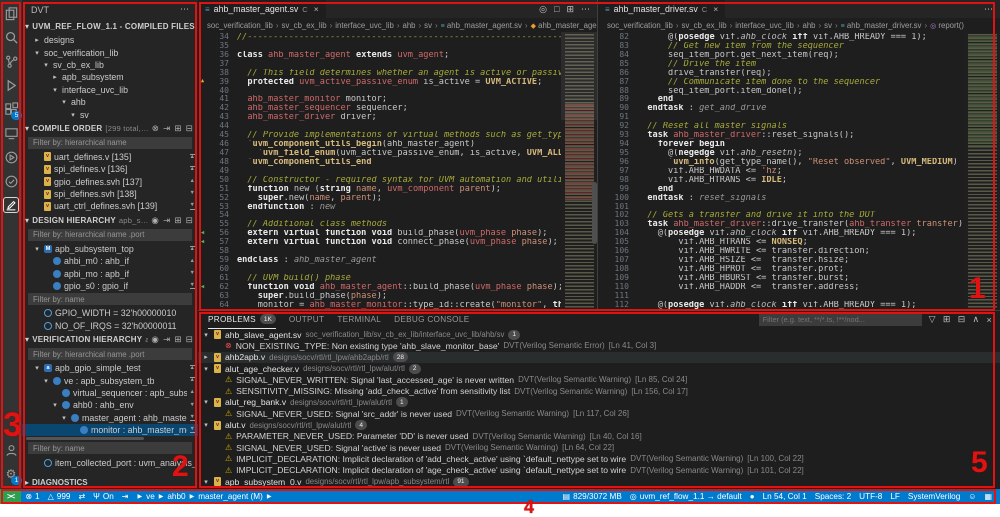 The width and height of the screenshot is (1000, 517). I want to click on target-icon: ◎, so click(543, 9).